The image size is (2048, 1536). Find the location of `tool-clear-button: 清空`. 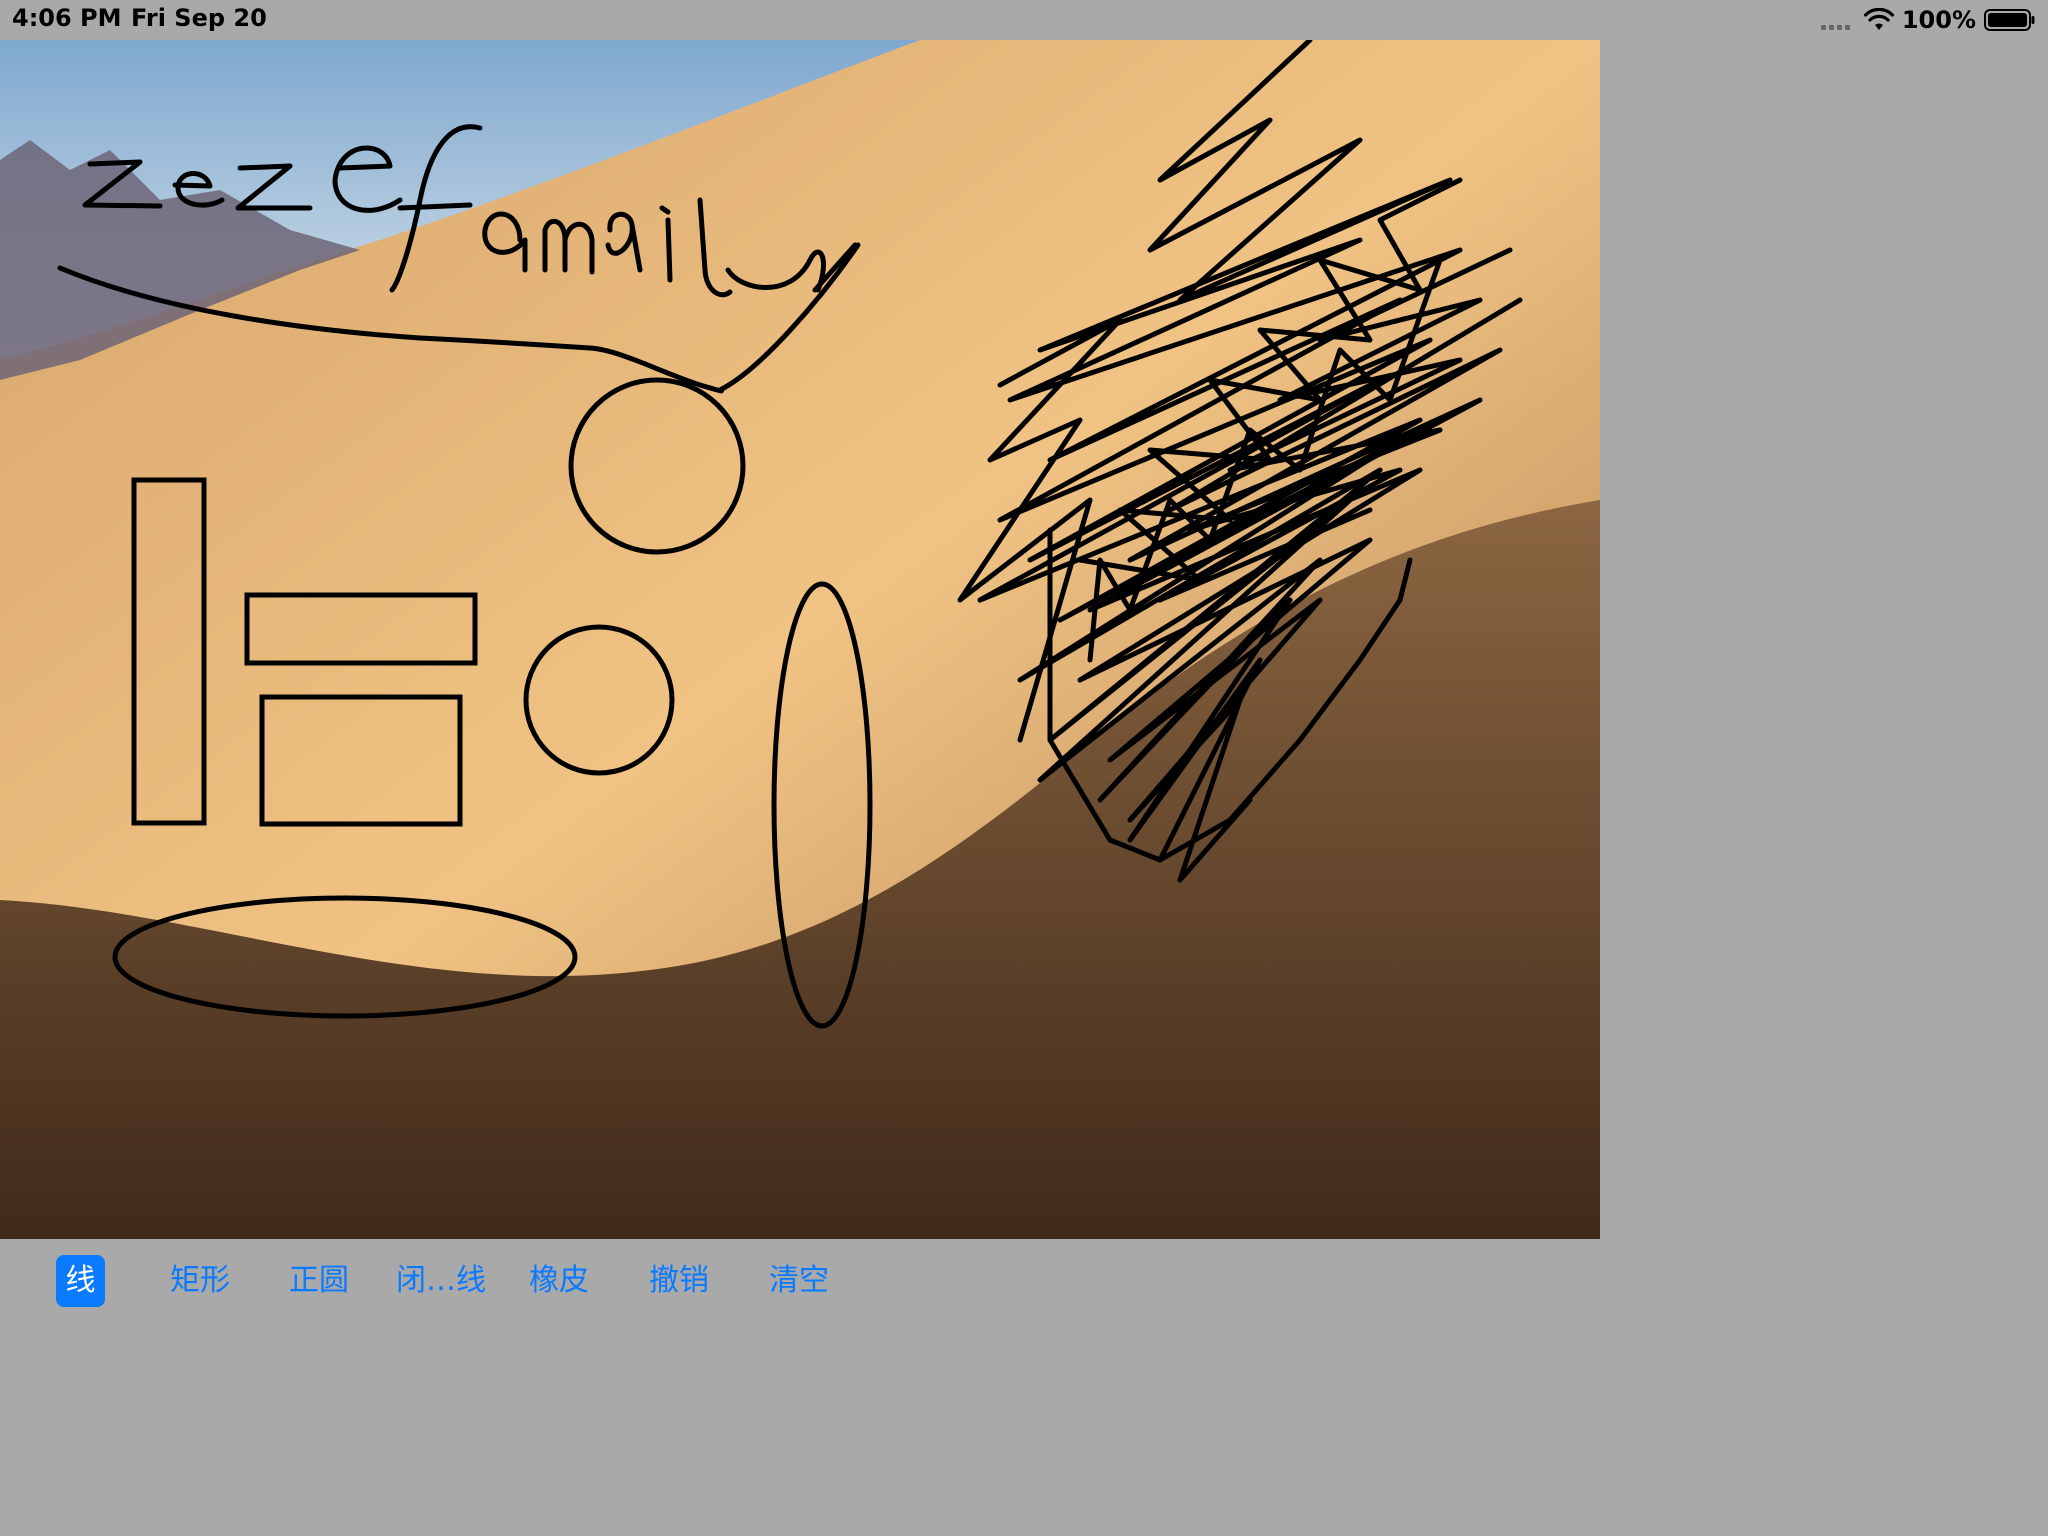

tool-clear-button: 清空 is located at coordinates (799, 1281).